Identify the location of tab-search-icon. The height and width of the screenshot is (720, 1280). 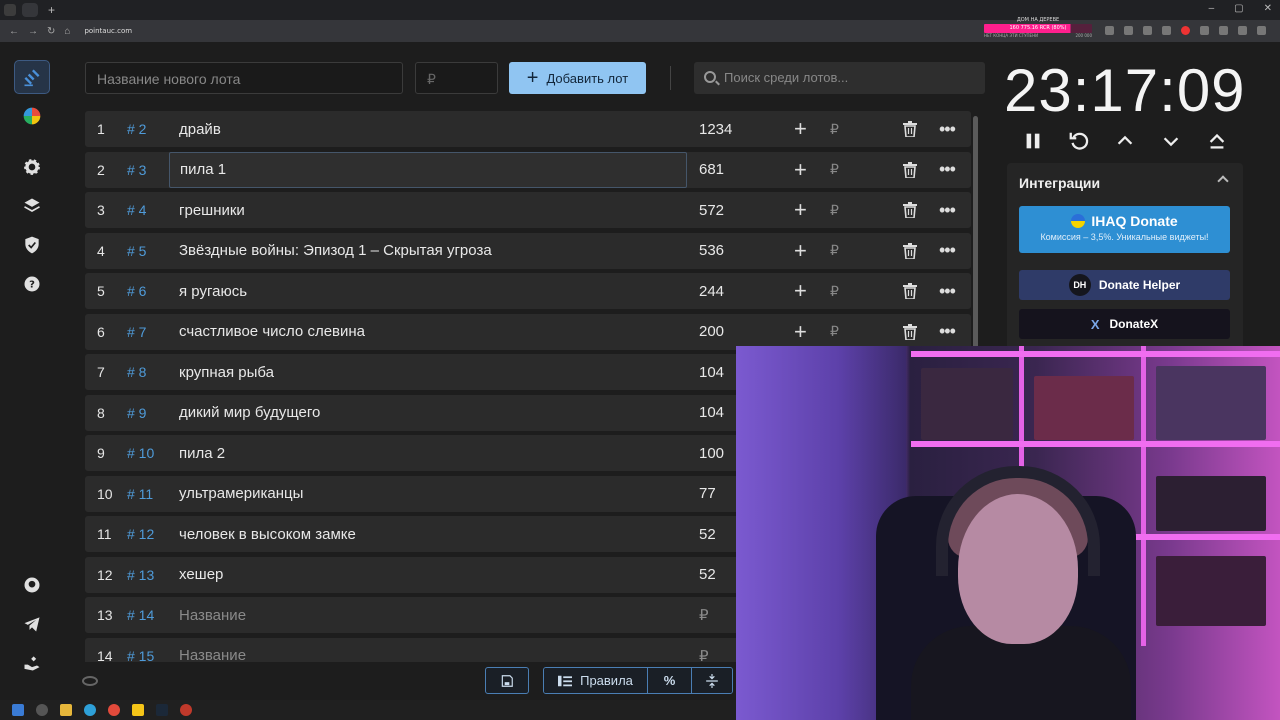
(10, 10).